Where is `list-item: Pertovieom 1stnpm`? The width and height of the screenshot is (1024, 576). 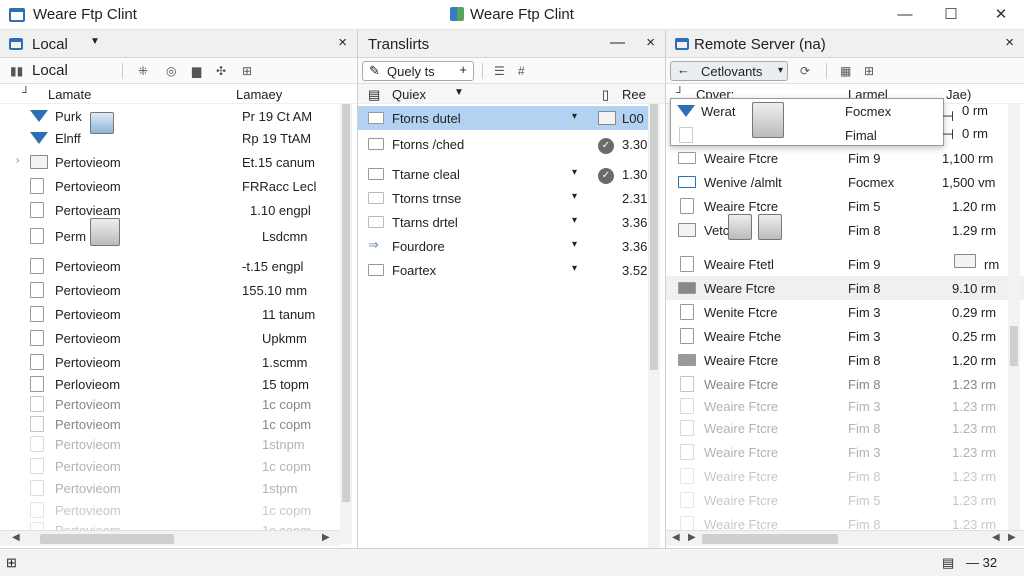 list-item: Pertovieom 1stnpm is located at coordinates (178, 444).